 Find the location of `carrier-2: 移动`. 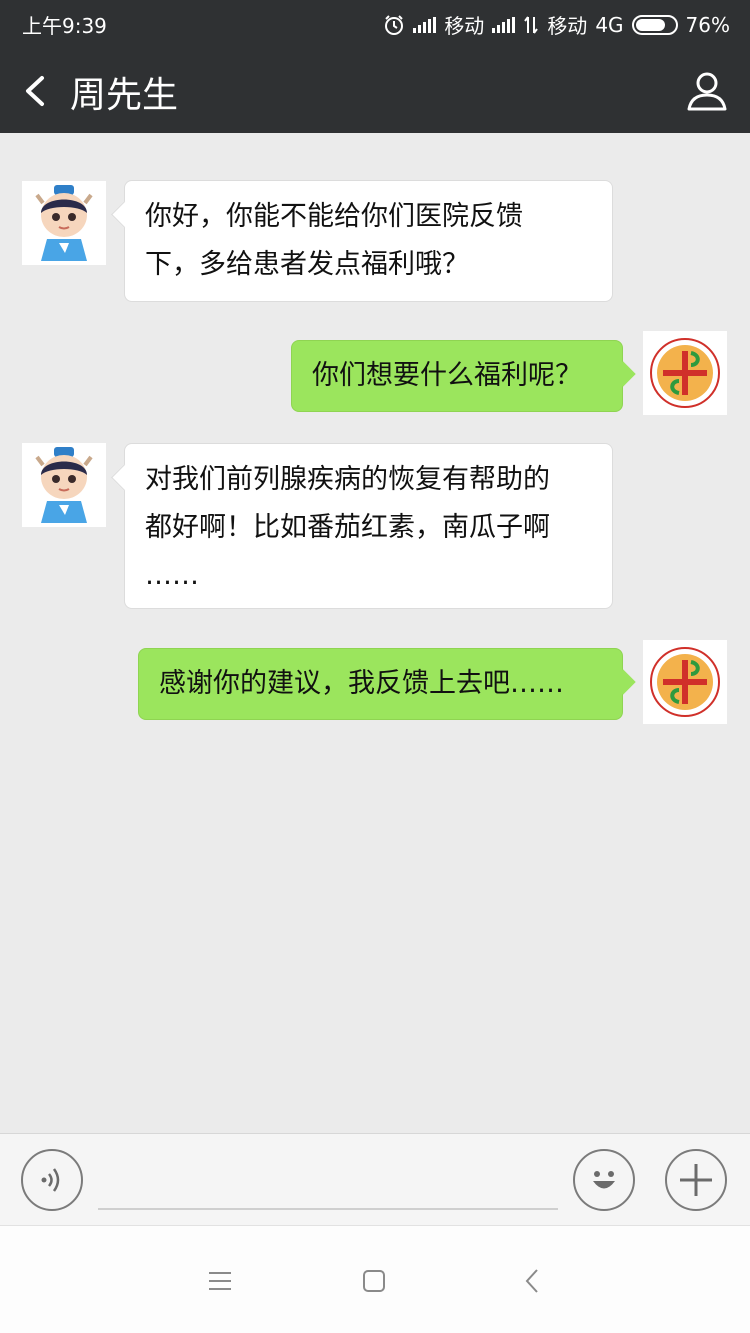

carrier-2: 移动 is located at coordinates (567, 26).